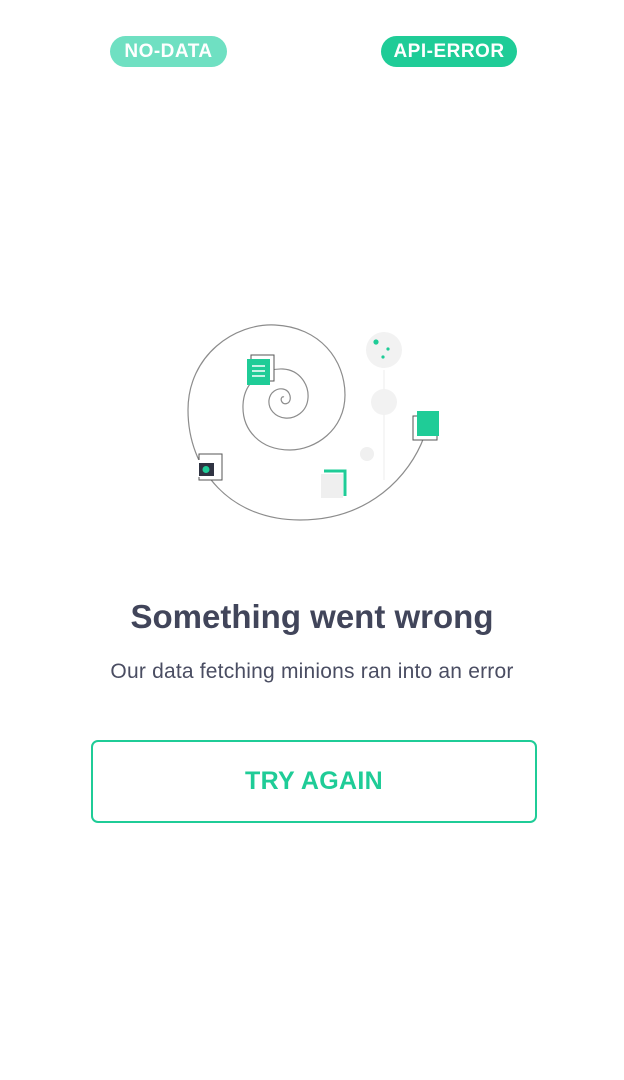 The width and height of the screenshot is (624, 1080). What do you see at coordinates (210, 467) in the screenshot?
I see `image-icon` at bounding box center [210, 467].